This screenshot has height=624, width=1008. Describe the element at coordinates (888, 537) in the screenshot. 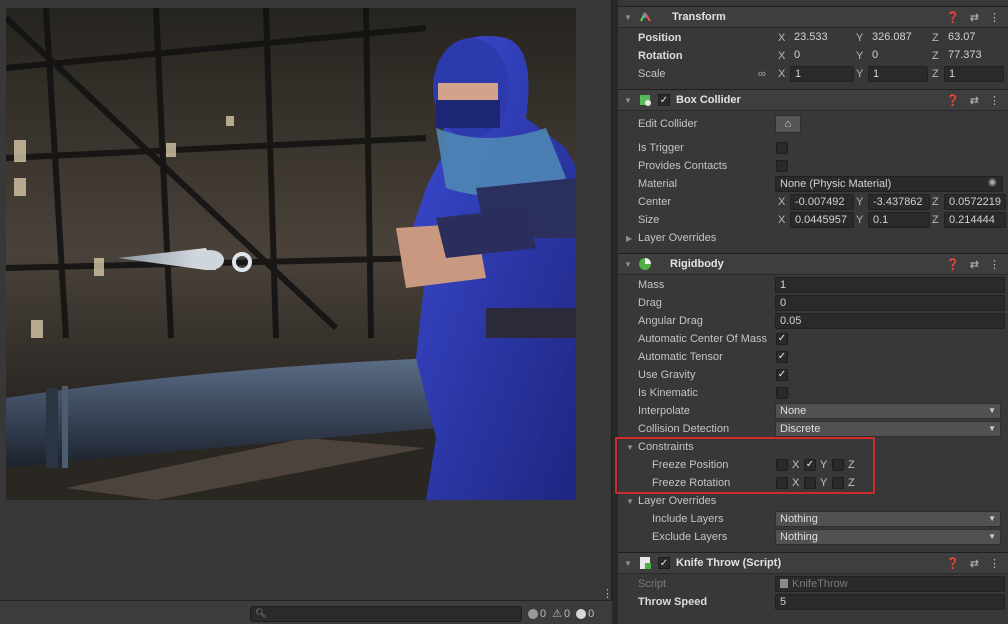

I see `exclude-layers-dropdown: Nothing ▼` at that location.